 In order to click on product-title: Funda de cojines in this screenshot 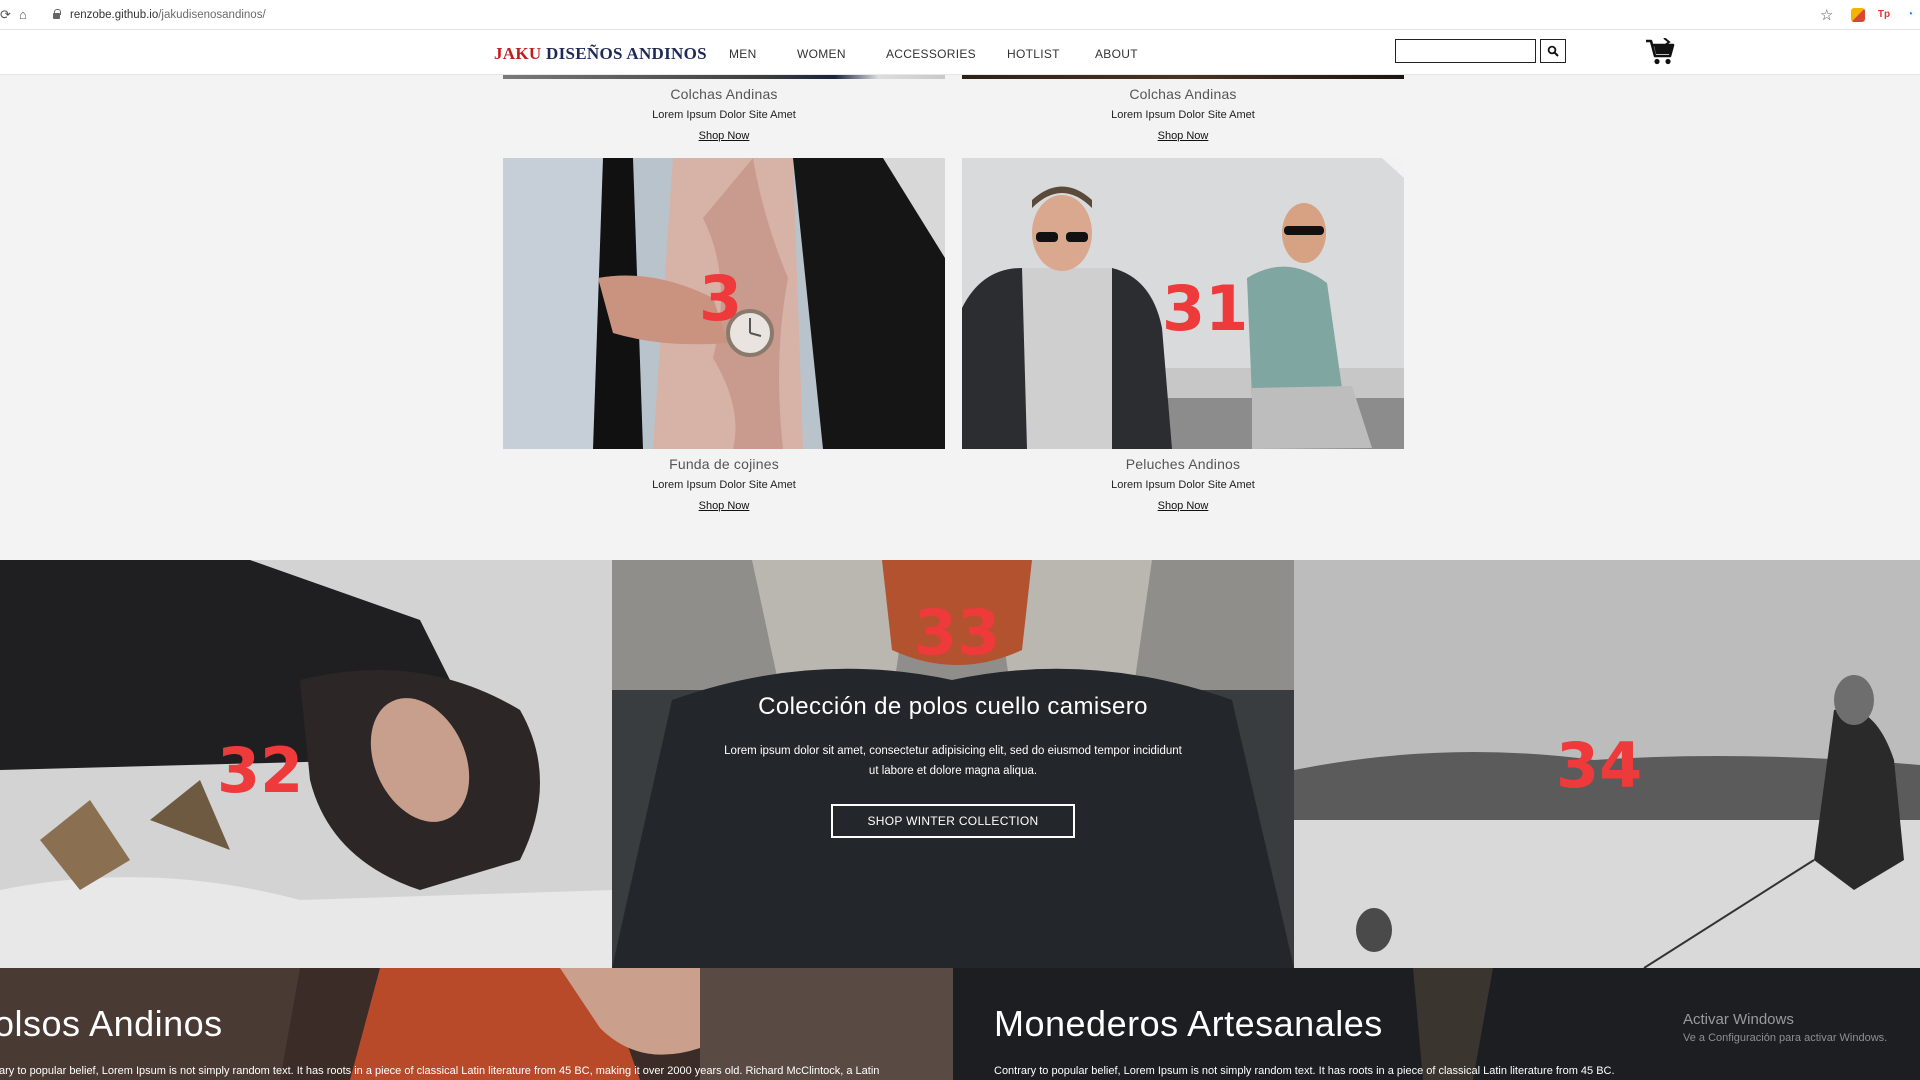, I will do `click(724, 464)`.